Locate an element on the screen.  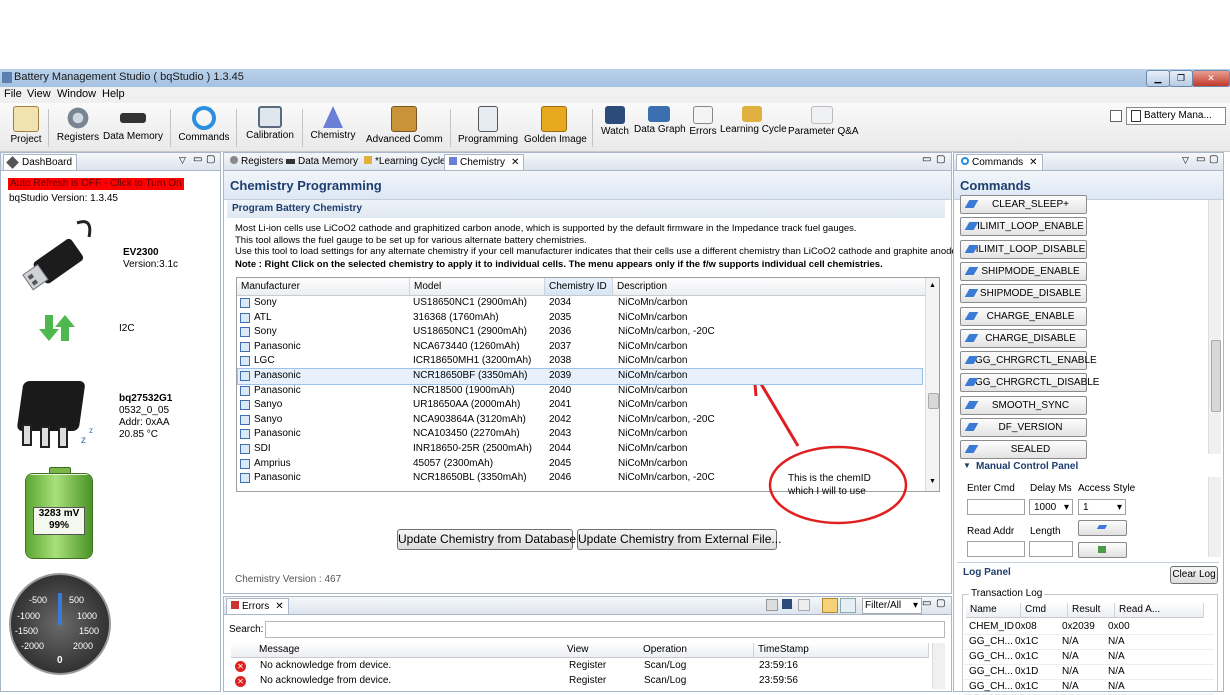
command-button: SEALED is located at coordinates (1023, 450).